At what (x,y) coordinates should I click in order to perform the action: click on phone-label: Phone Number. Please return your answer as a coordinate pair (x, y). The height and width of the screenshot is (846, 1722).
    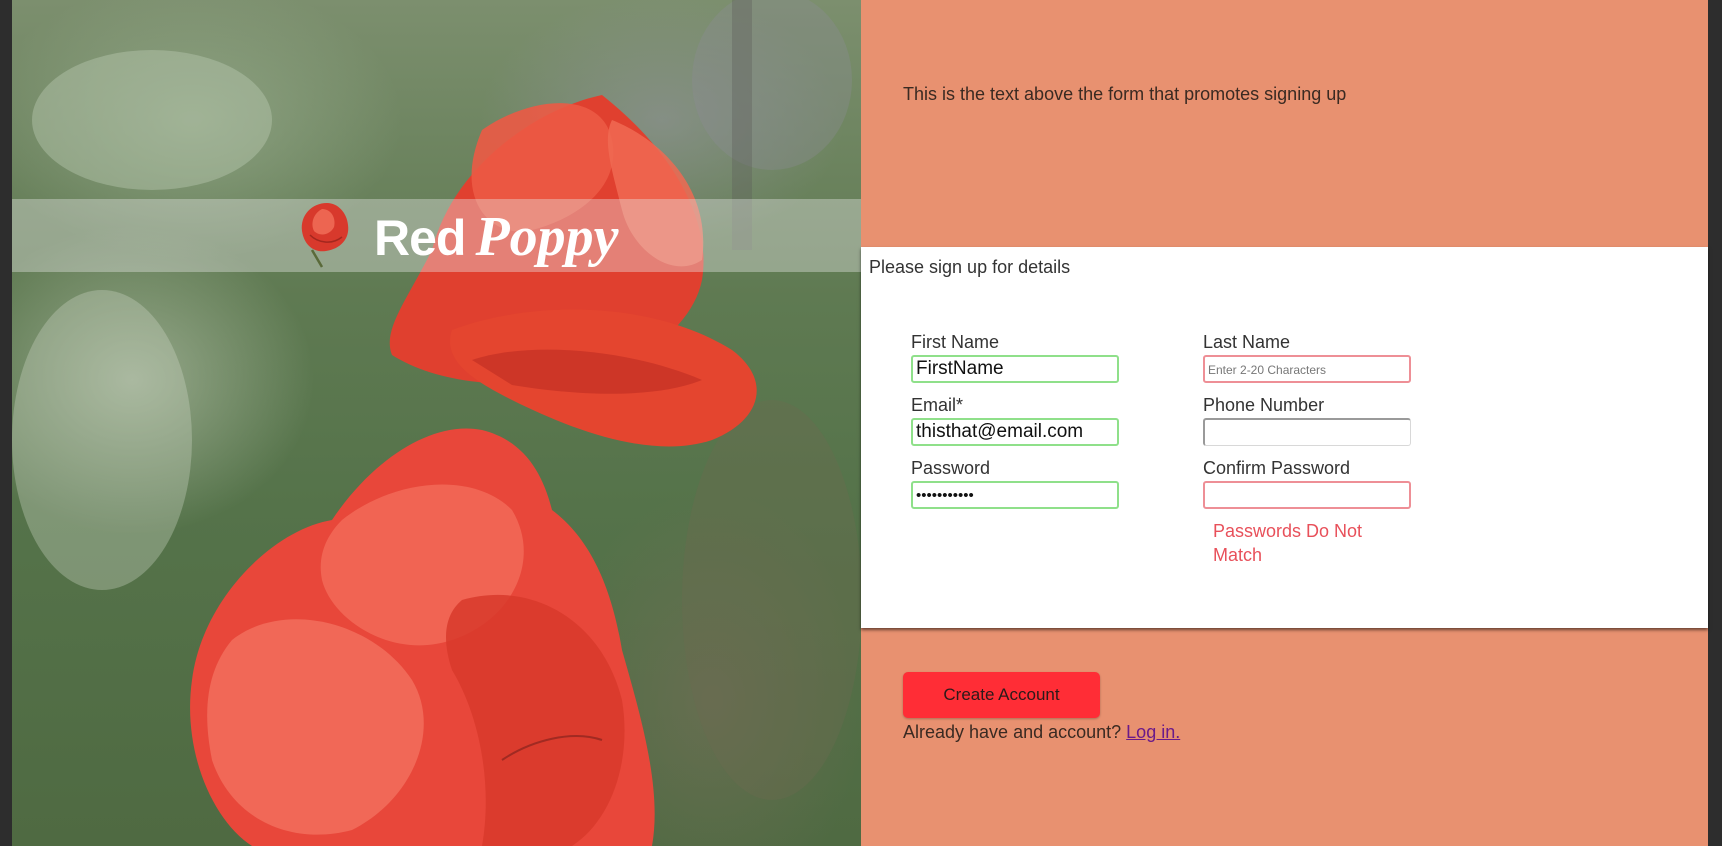
    Looking at the image, I should click on (1264, 405).